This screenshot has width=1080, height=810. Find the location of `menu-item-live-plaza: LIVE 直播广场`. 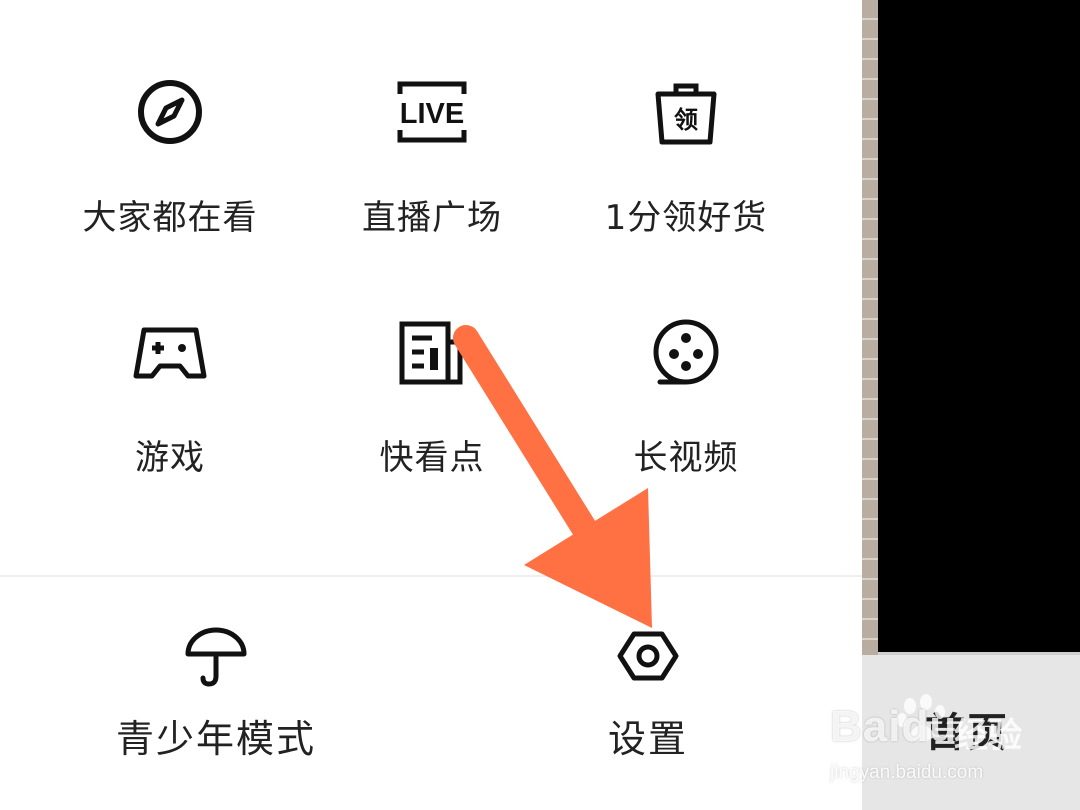

menu-item-live-plaza: LIVE 直播广场 is located at coordinates (432, 172).